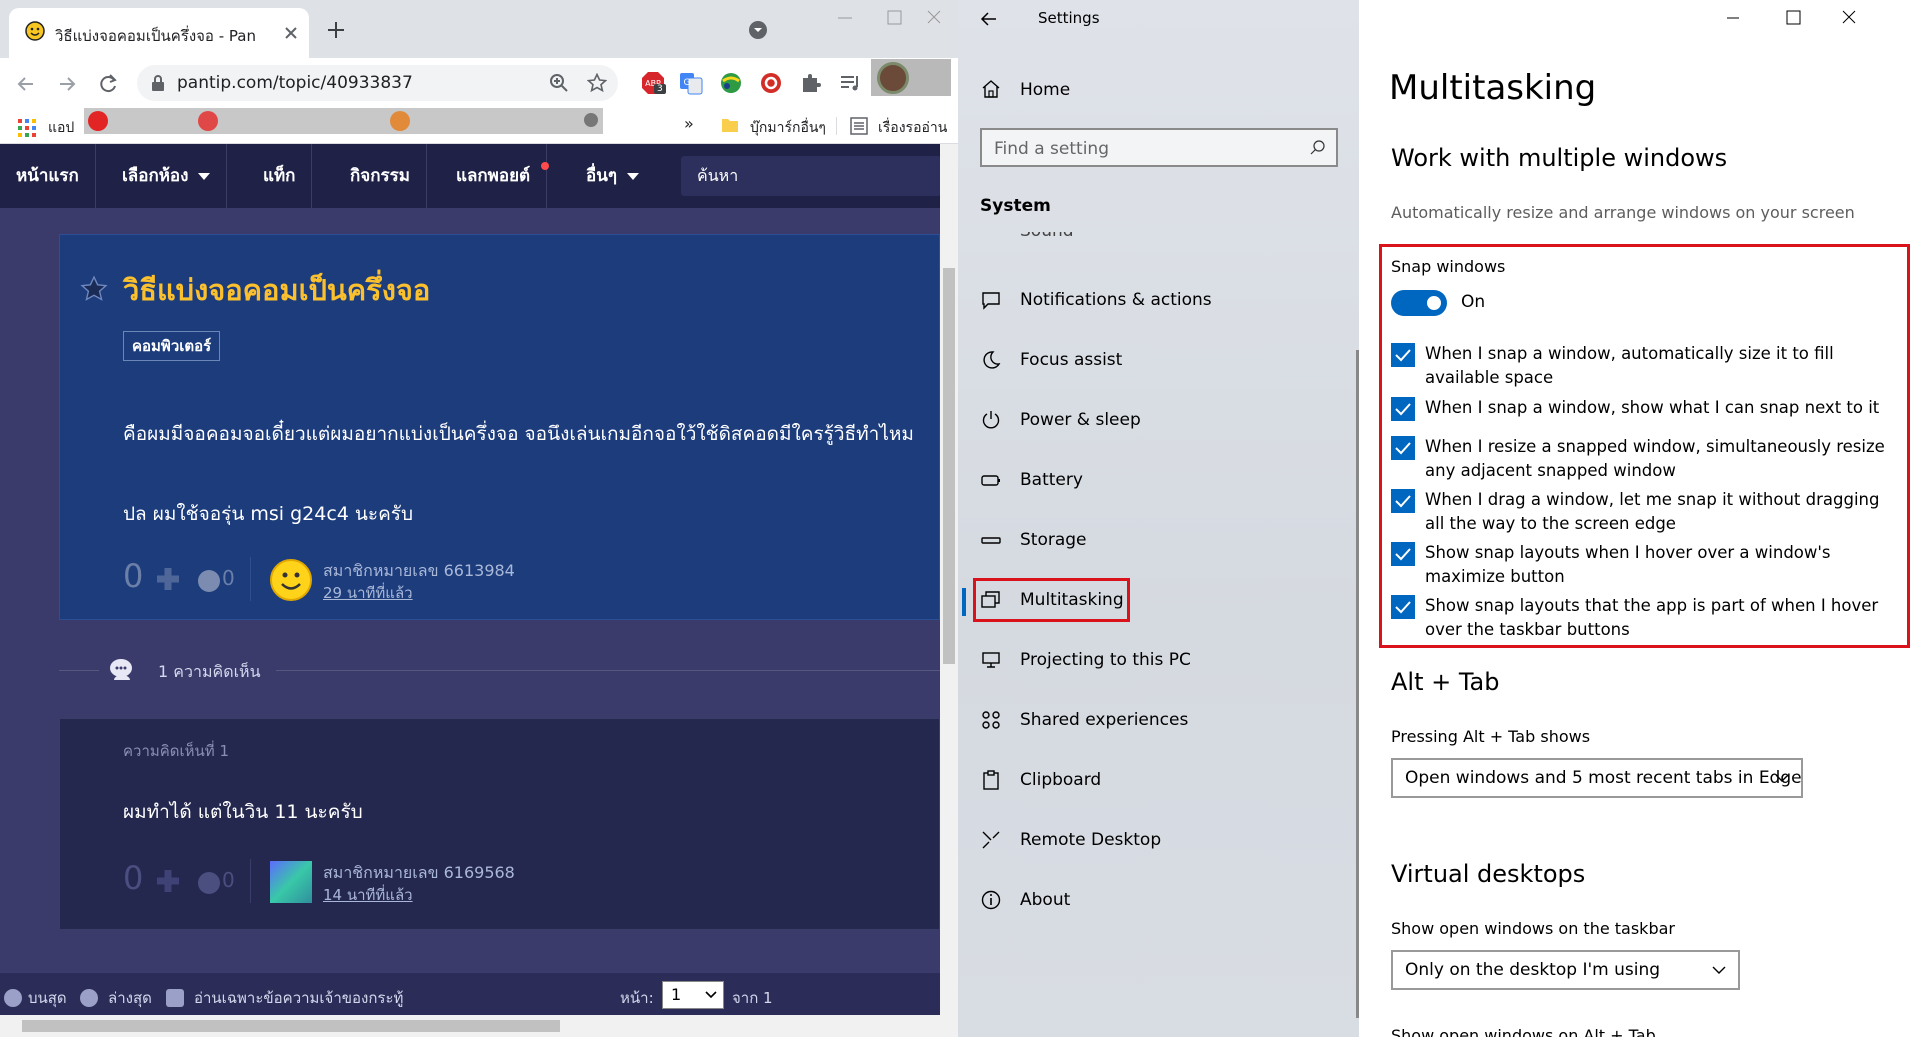 Image resolution: width=1919 pixels, height=1037 pixels. I want to click on nav-more: อื่นๆ, so click(612, 176).